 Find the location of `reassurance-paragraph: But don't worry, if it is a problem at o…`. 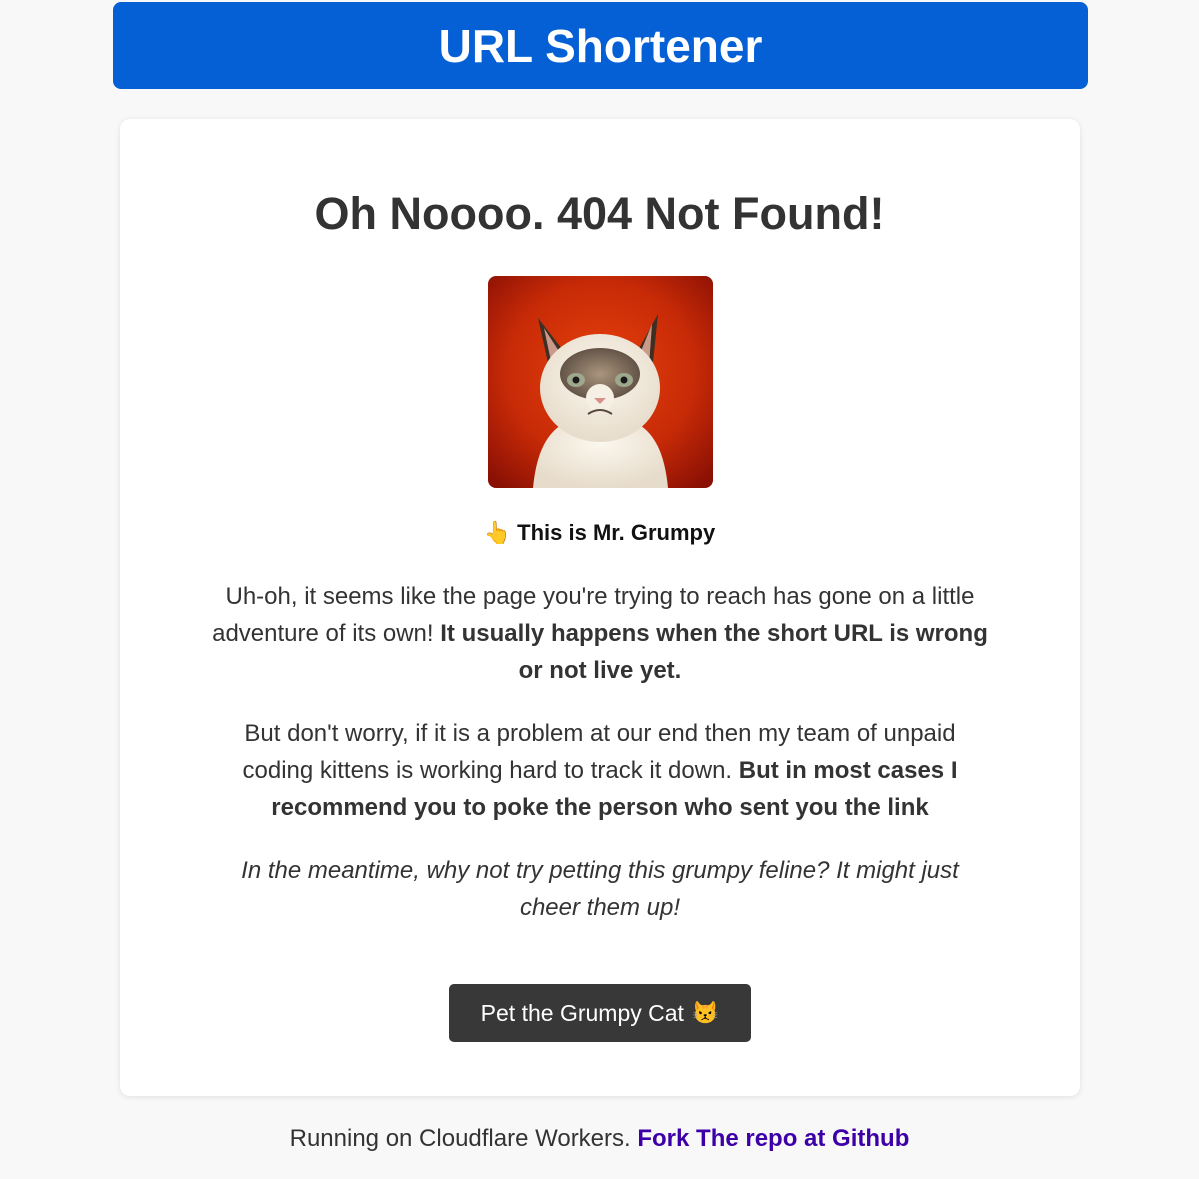

reassurance-paragraph: But don't worry, if it is a problem at o… is located at coordinates (600, 770).